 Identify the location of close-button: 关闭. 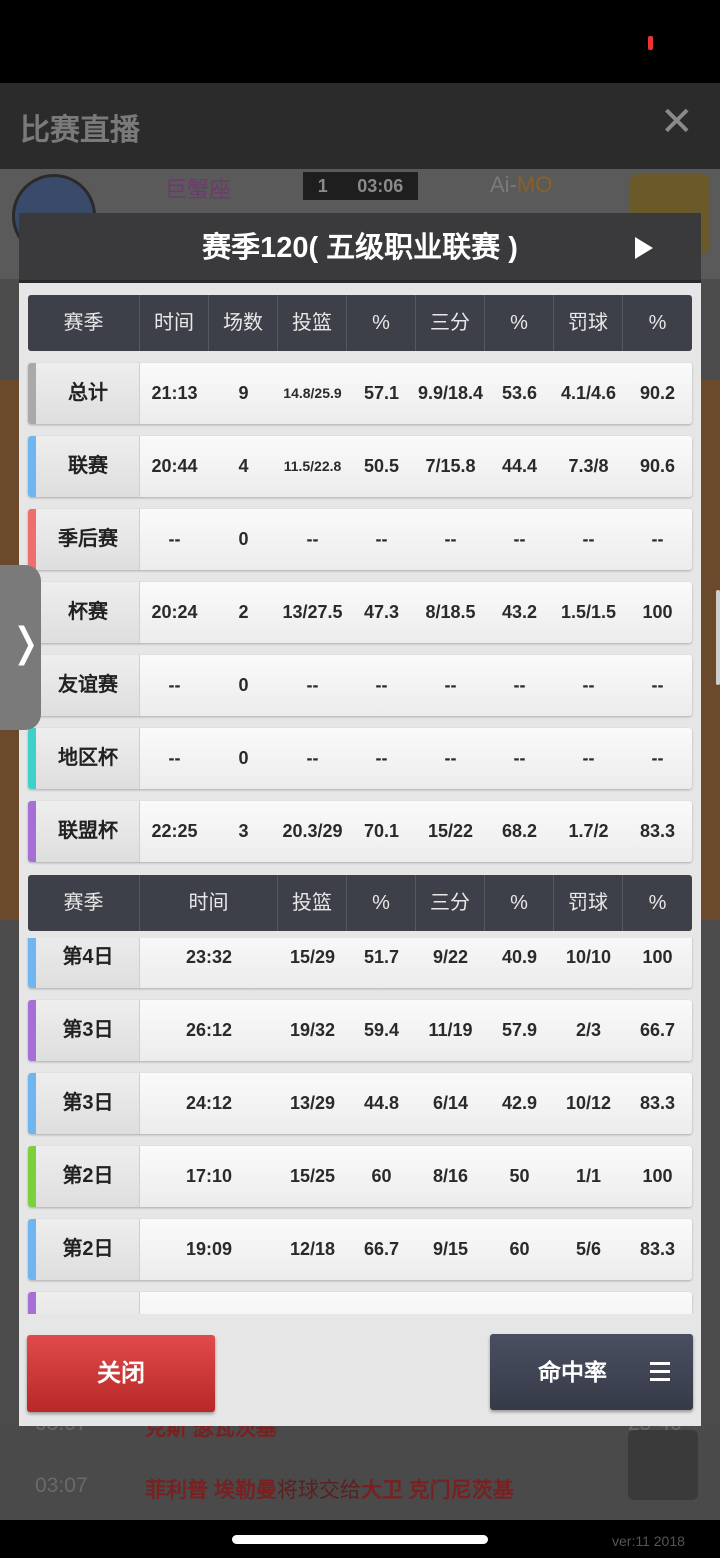
(121, 1373).